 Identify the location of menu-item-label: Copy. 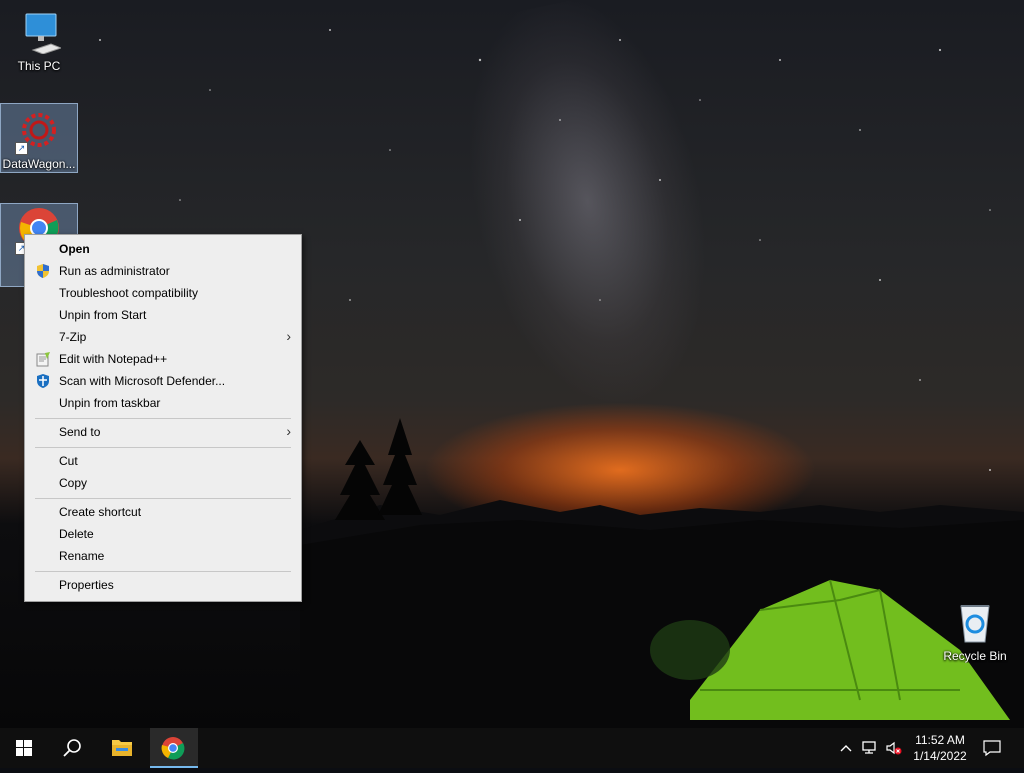
(73, 483).